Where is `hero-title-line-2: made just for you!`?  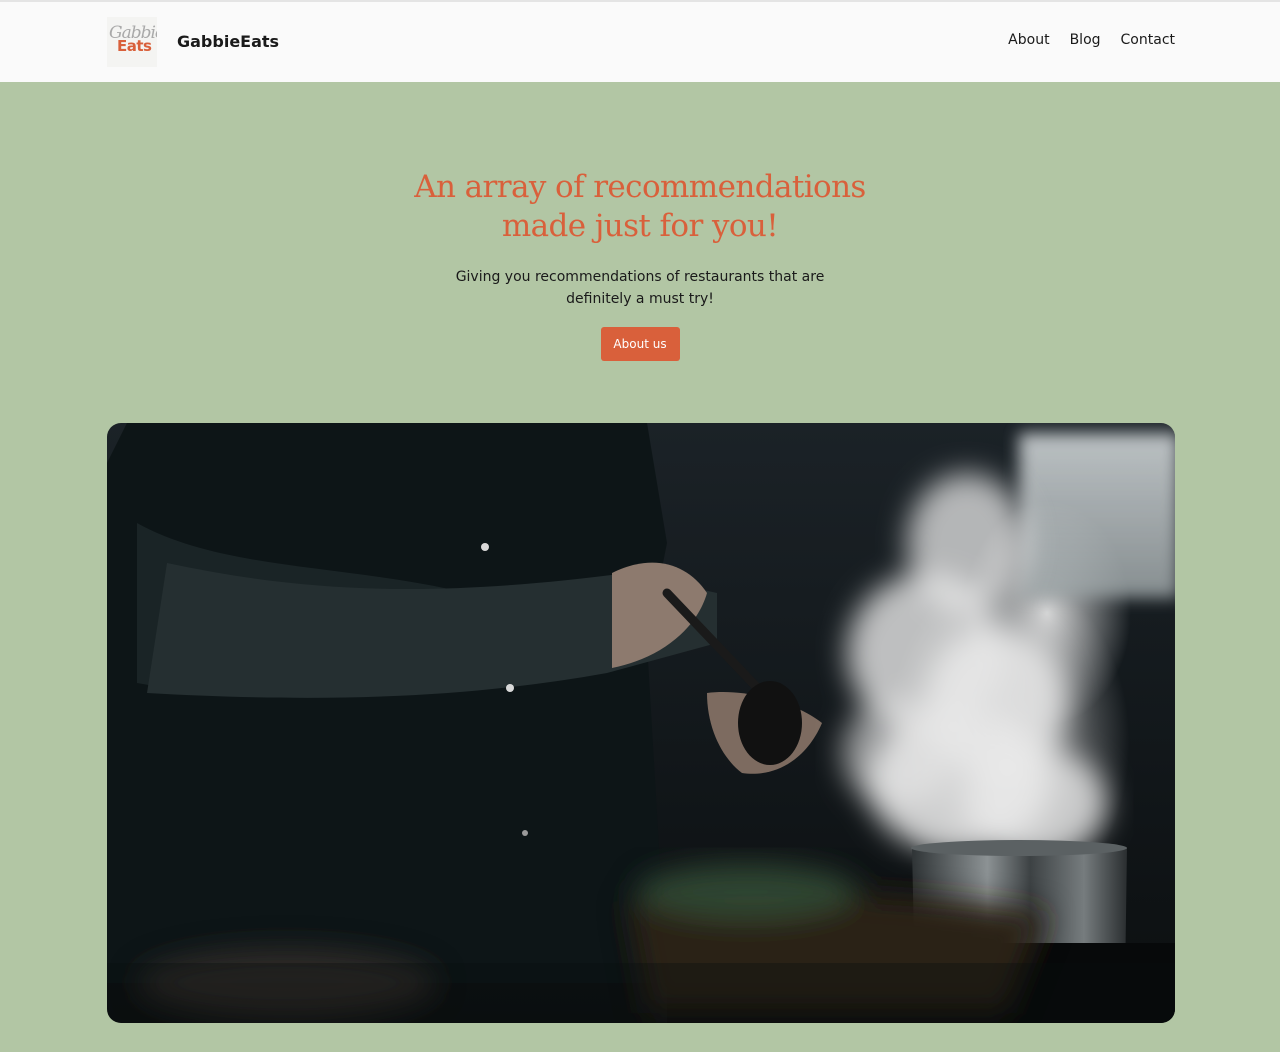 hero-title-line-2: made just for you! is located at coordinates (640, 226).